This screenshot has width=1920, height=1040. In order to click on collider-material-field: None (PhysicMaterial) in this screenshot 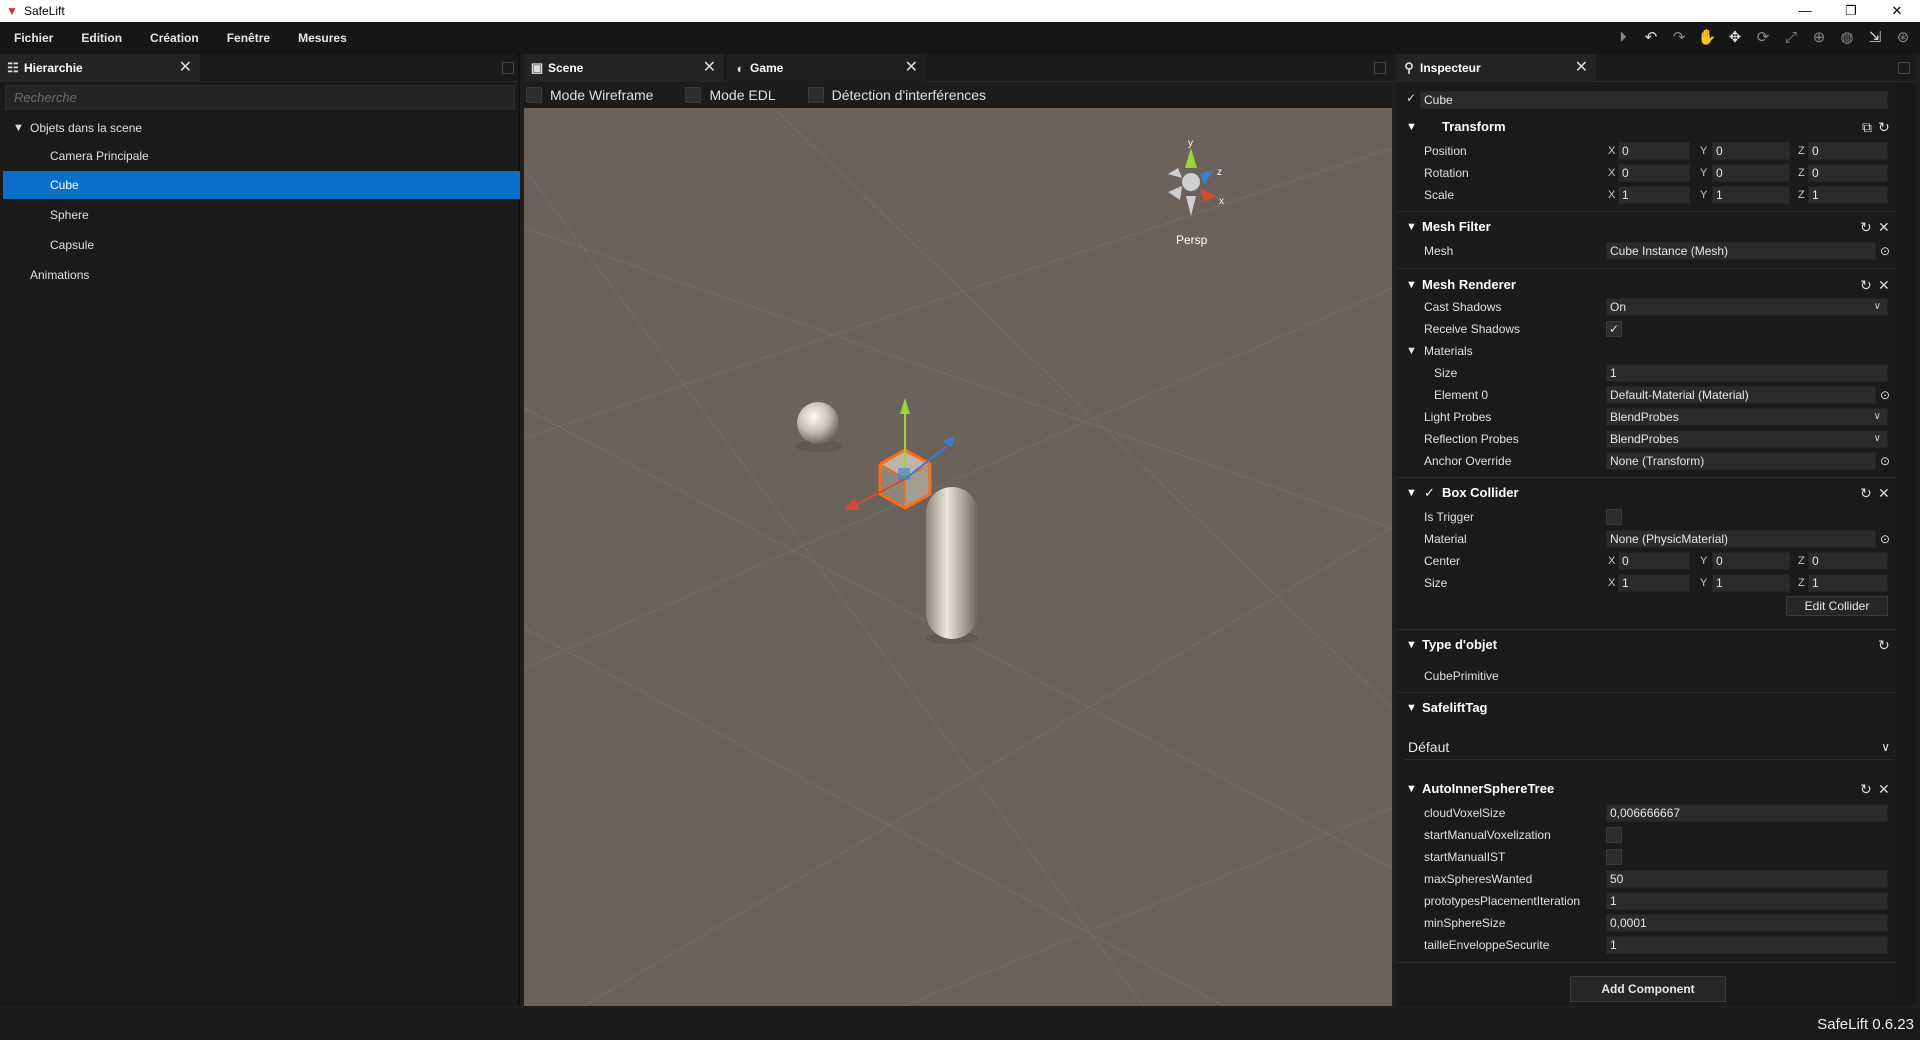, I will do `click(1741, 539)`.